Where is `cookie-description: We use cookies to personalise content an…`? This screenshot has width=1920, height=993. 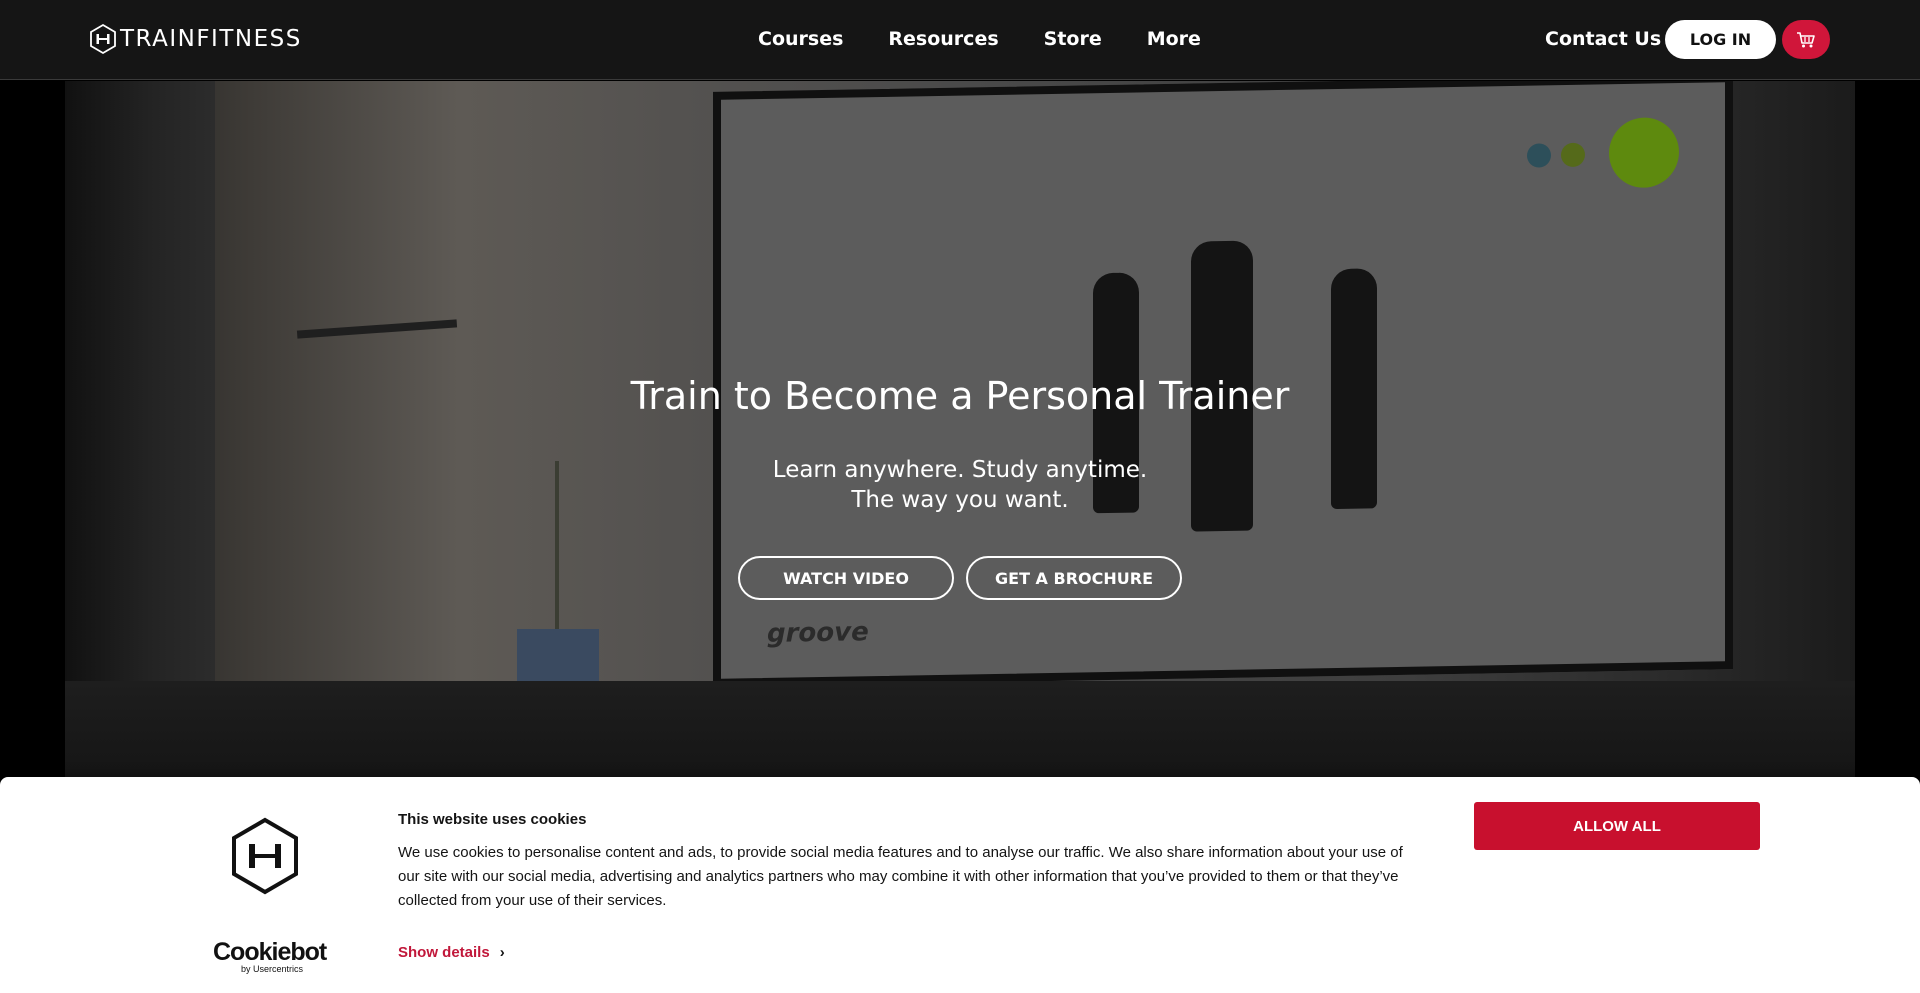 cookie-description: We use cookies to personalise content an… is located at coordinates (900, 876).